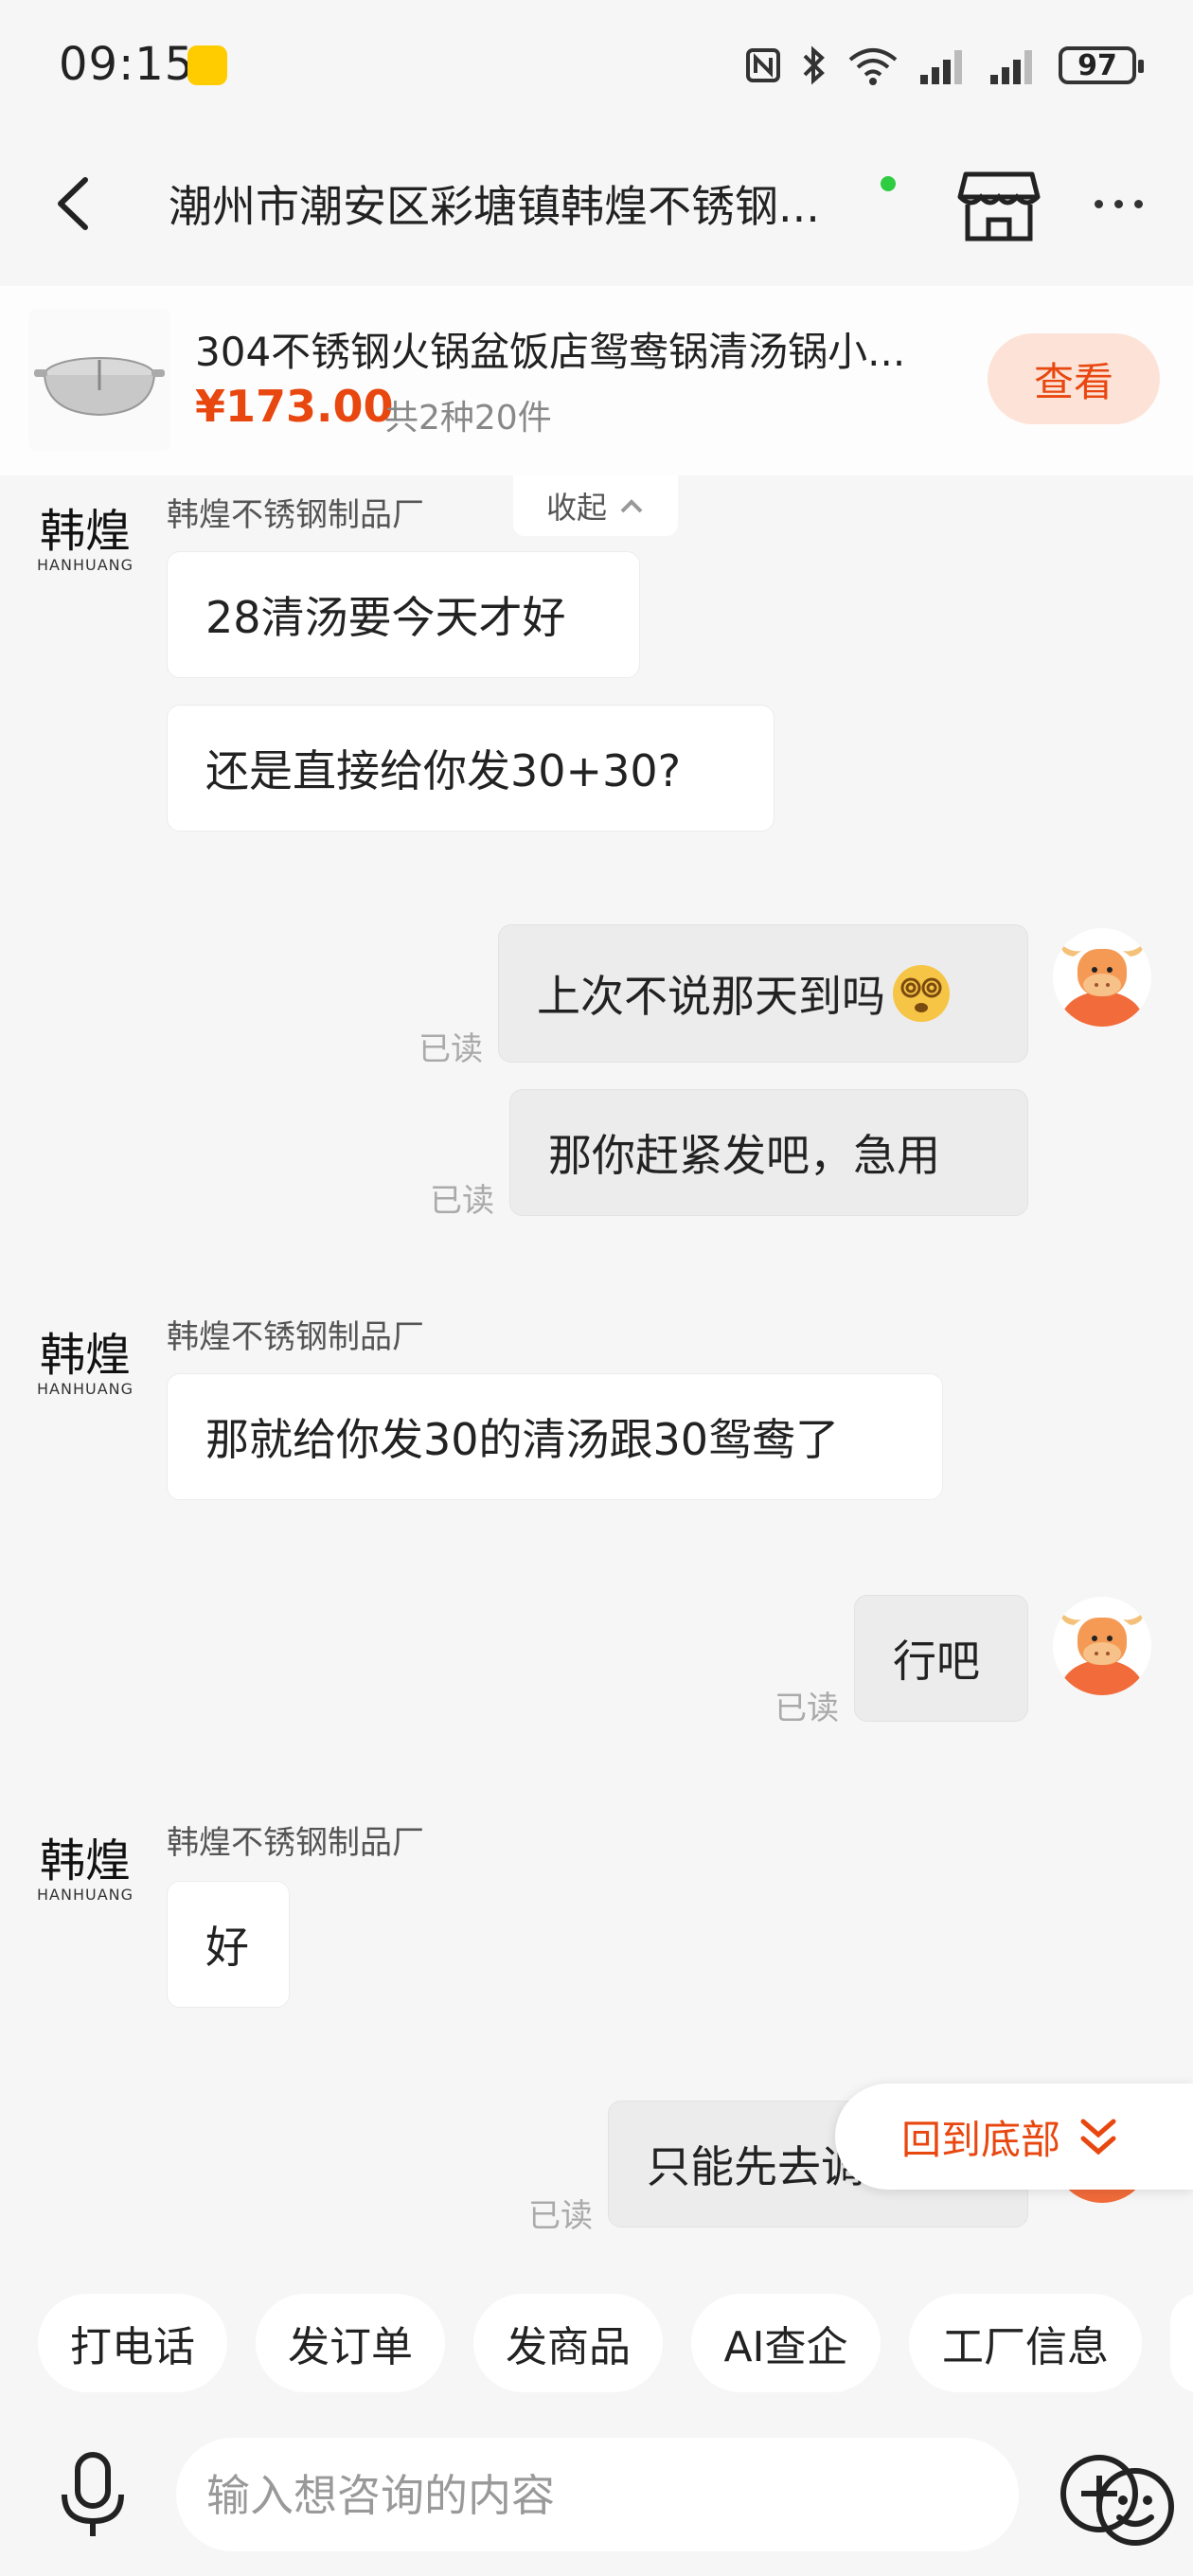 The height and width of the screenshot is (2576, 1193). What do you see at coordinates (207, 65) in the screenshot?
I see `app-notification-icon` at bounding box center [207, 65].